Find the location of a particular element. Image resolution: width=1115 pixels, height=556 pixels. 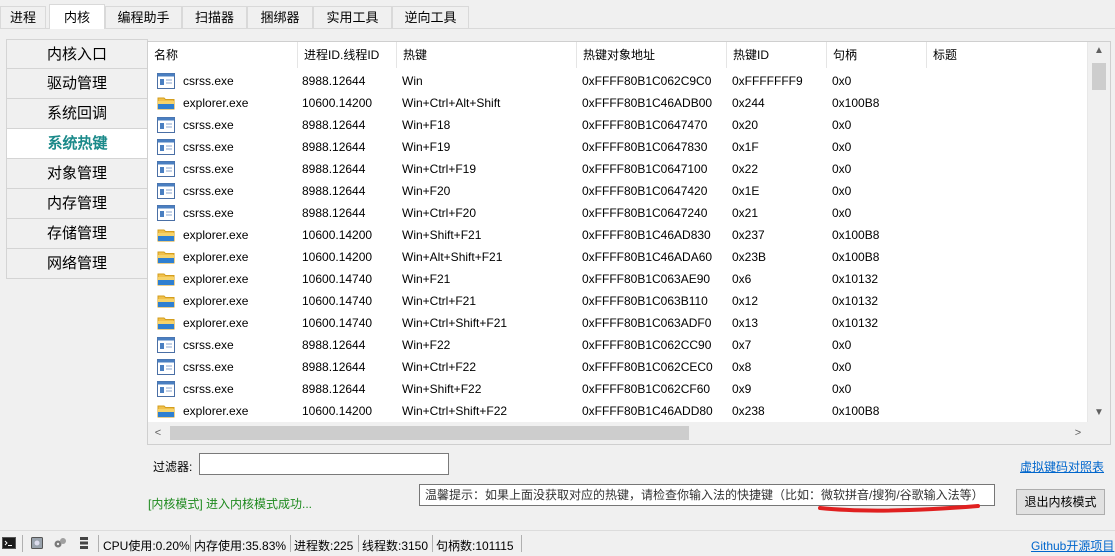

cell-hotkey: Win+Alt+Shift+F21 is located at coordinates (452, 257).